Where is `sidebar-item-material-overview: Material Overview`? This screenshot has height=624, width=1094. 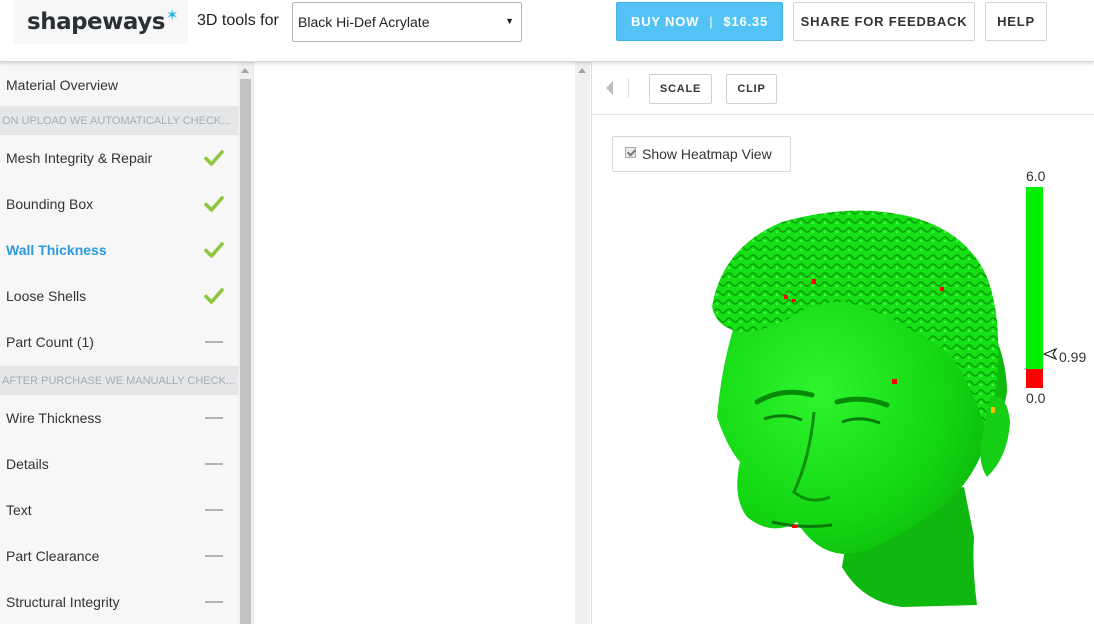 sidebar-item-material-overview: Material Overview is located at coordinates (119, 85).